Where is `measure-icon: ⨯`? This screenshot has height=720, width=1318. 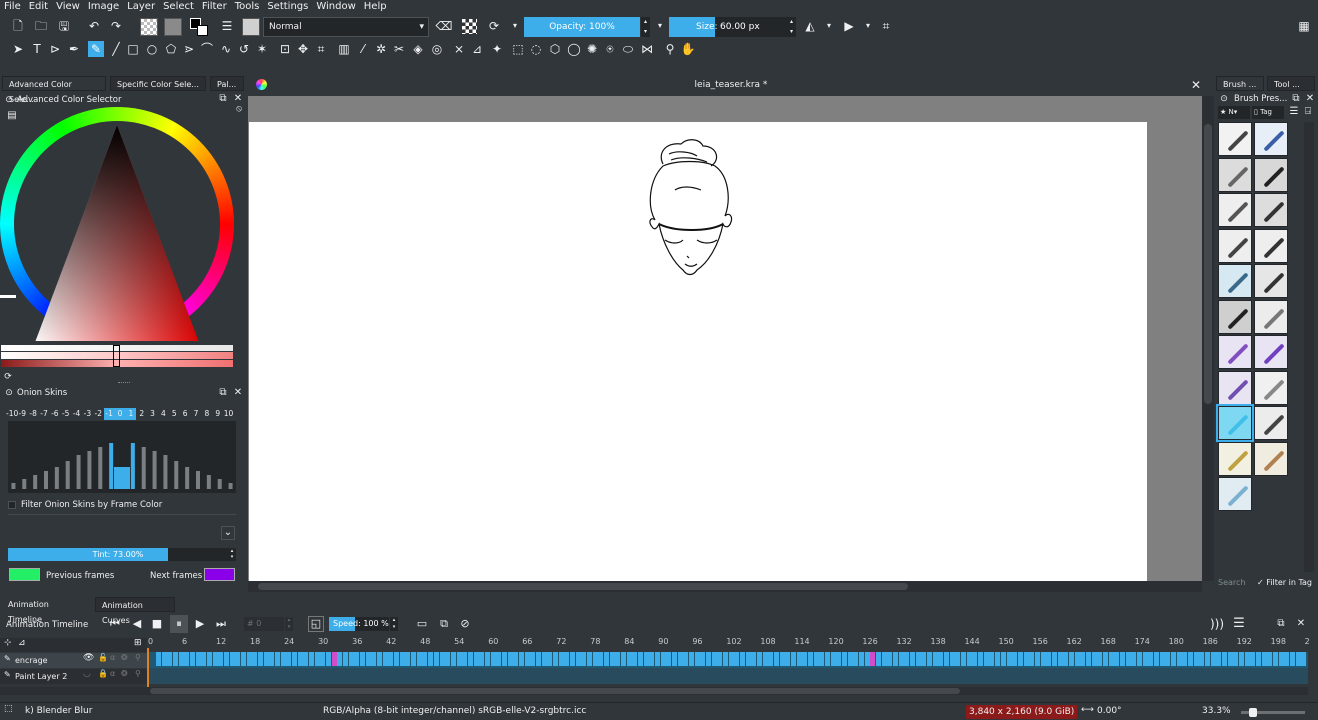 measure-icon: ⨯ is located at coordinates (459, 49).